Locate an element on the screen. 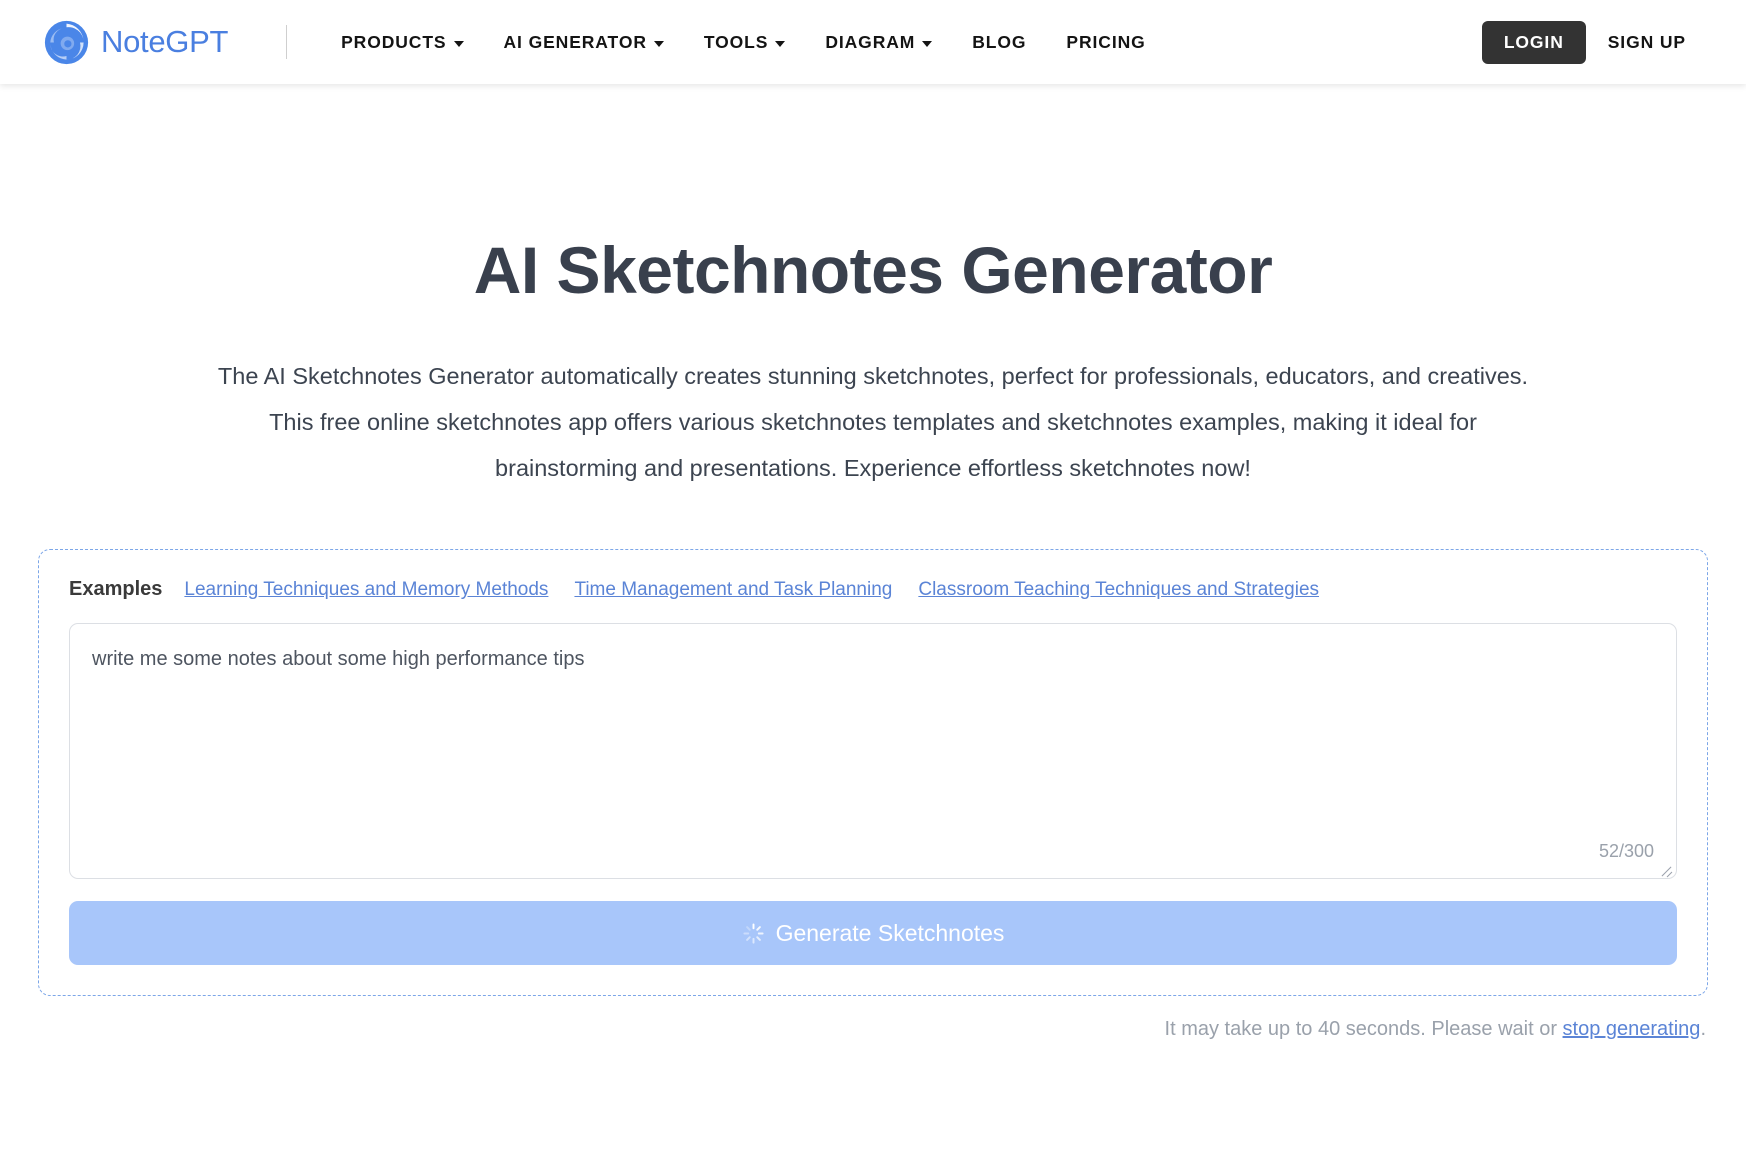 The image size is (1746, 1159). example-link-learning-techniques: Learning Techniques and Memory Methods is located at coordinates (368, 590).